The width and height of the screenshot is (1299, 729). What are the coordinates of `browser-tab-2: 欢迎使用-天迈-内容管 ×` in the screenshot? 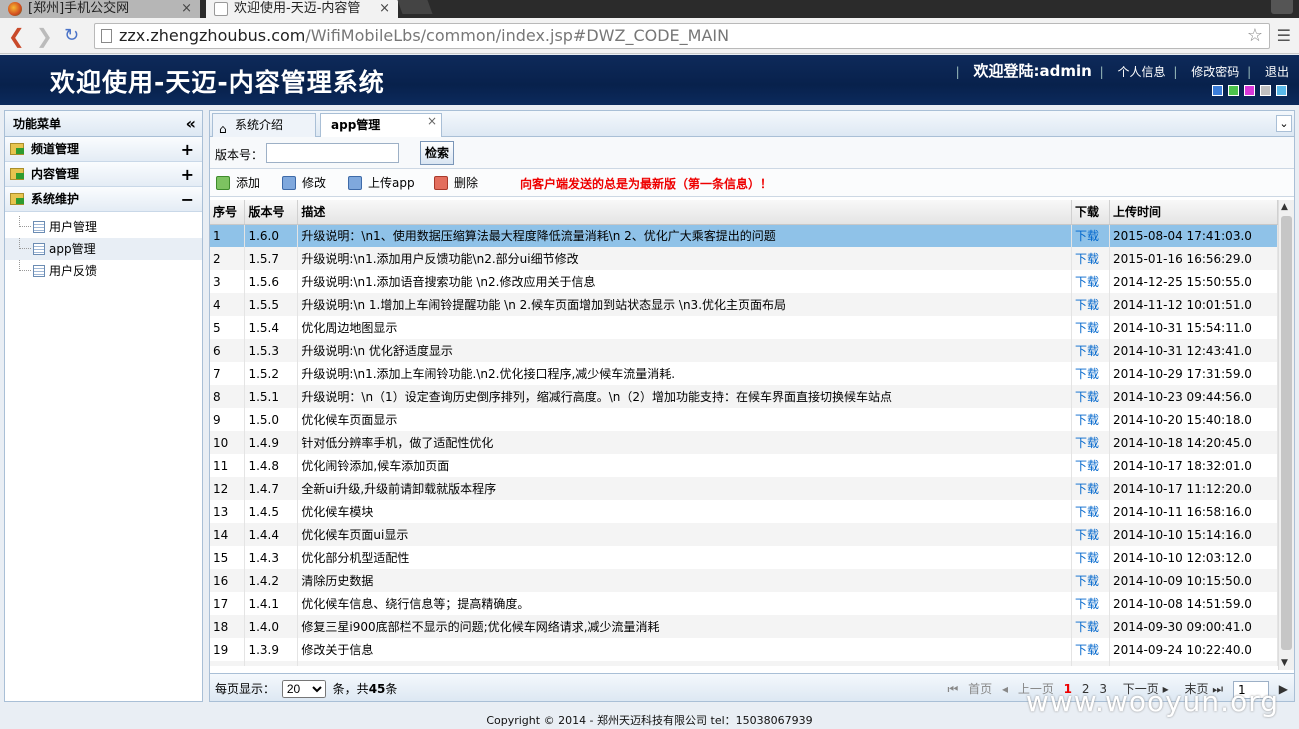 It's located at (302, 9).